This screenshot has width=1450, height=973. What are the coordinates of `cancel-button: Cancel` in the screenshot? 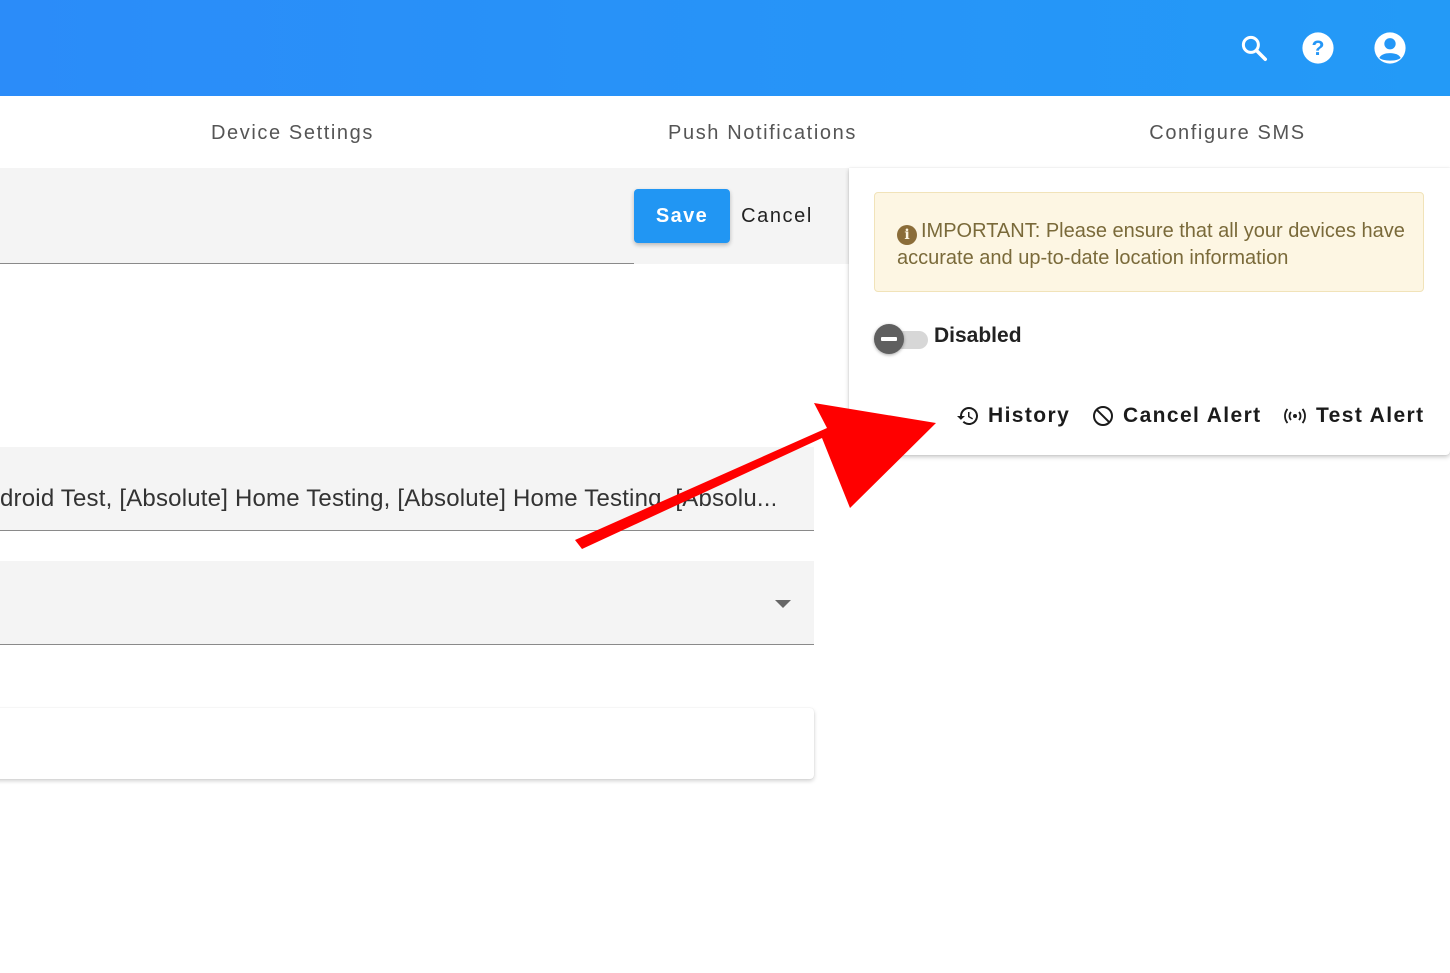 It's located at (777, 216).